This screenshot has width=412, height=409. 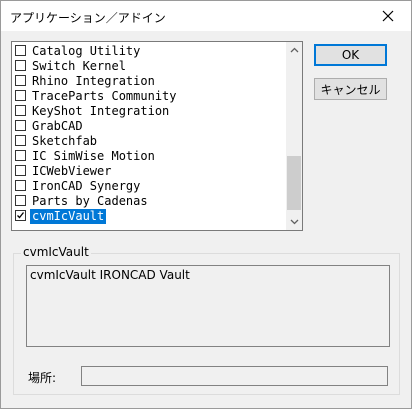 I want to click on addin-label: ICWebViewer, so click(x=72, y=171).